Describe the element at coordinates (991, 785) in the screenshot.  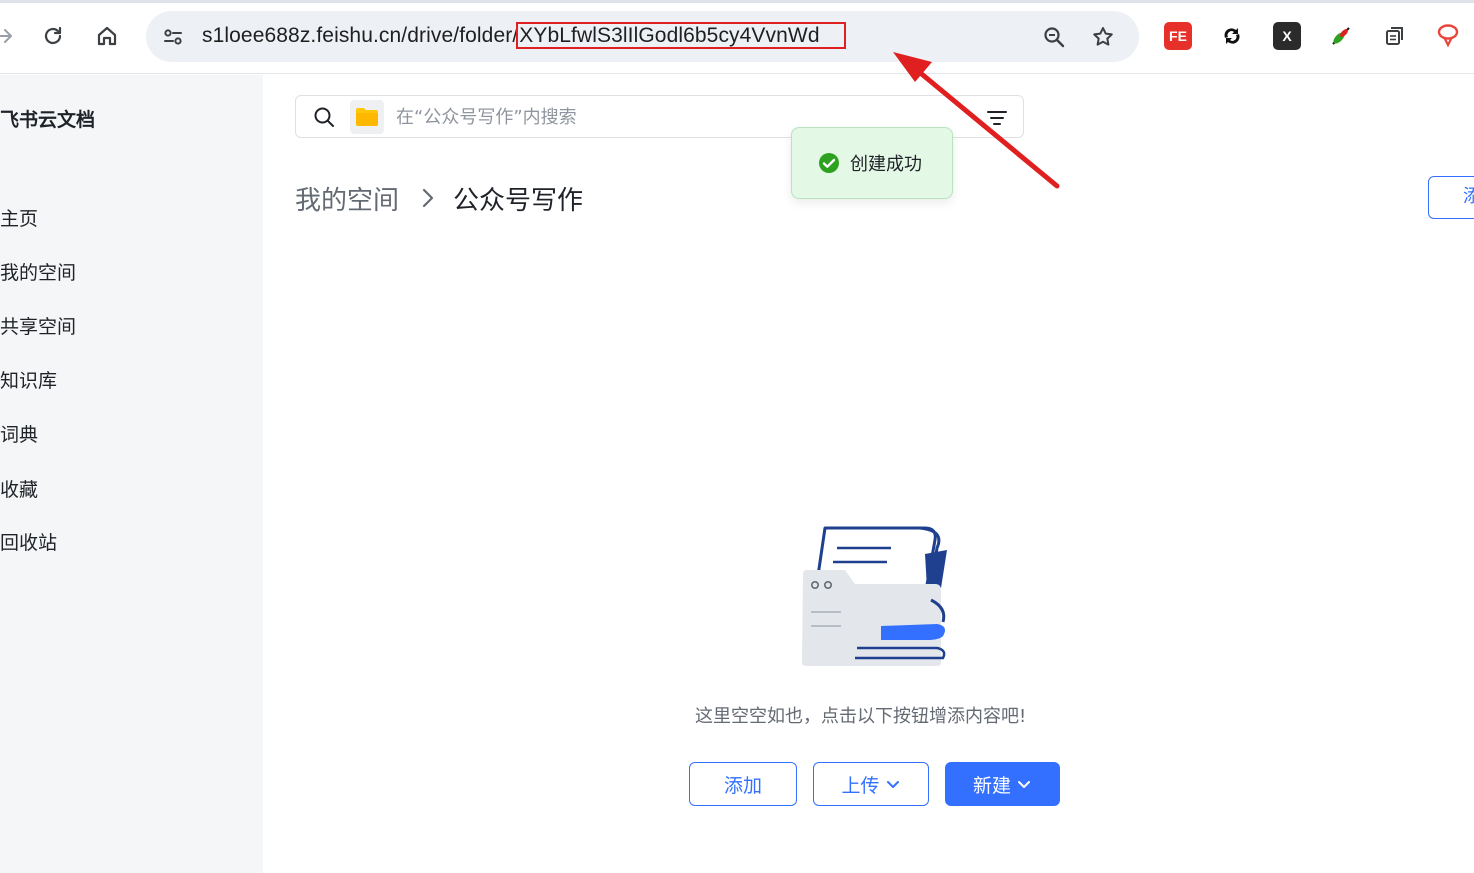
I see `new-button-label: 新建` at that location.